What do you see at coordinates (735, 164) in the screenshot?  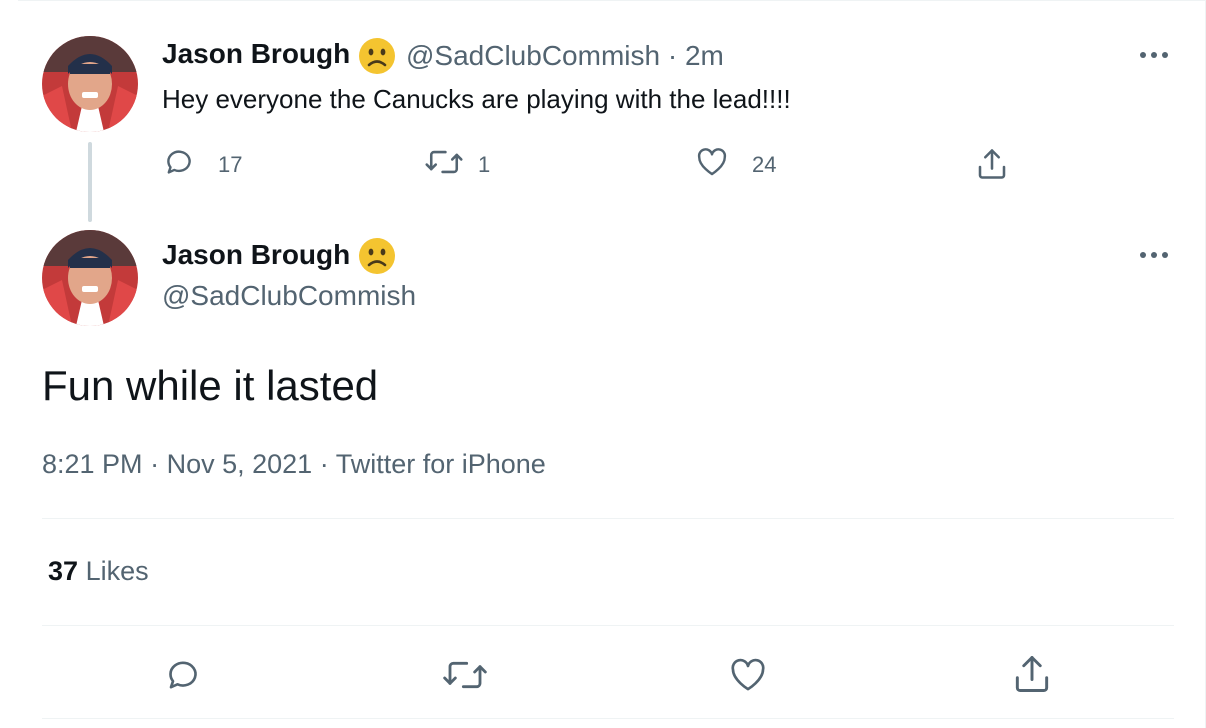 I see `like-button: 24` at bounding box center [735, 164].